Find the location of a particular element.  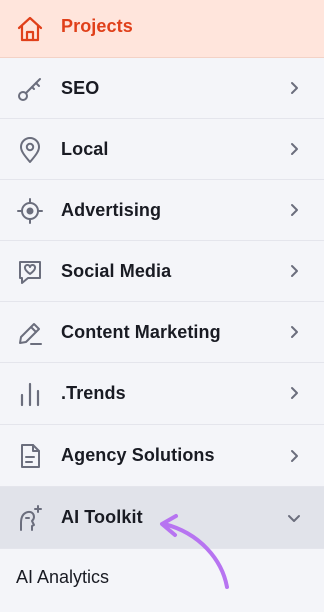

map-pin-icon is located at coordinates (30, 150).